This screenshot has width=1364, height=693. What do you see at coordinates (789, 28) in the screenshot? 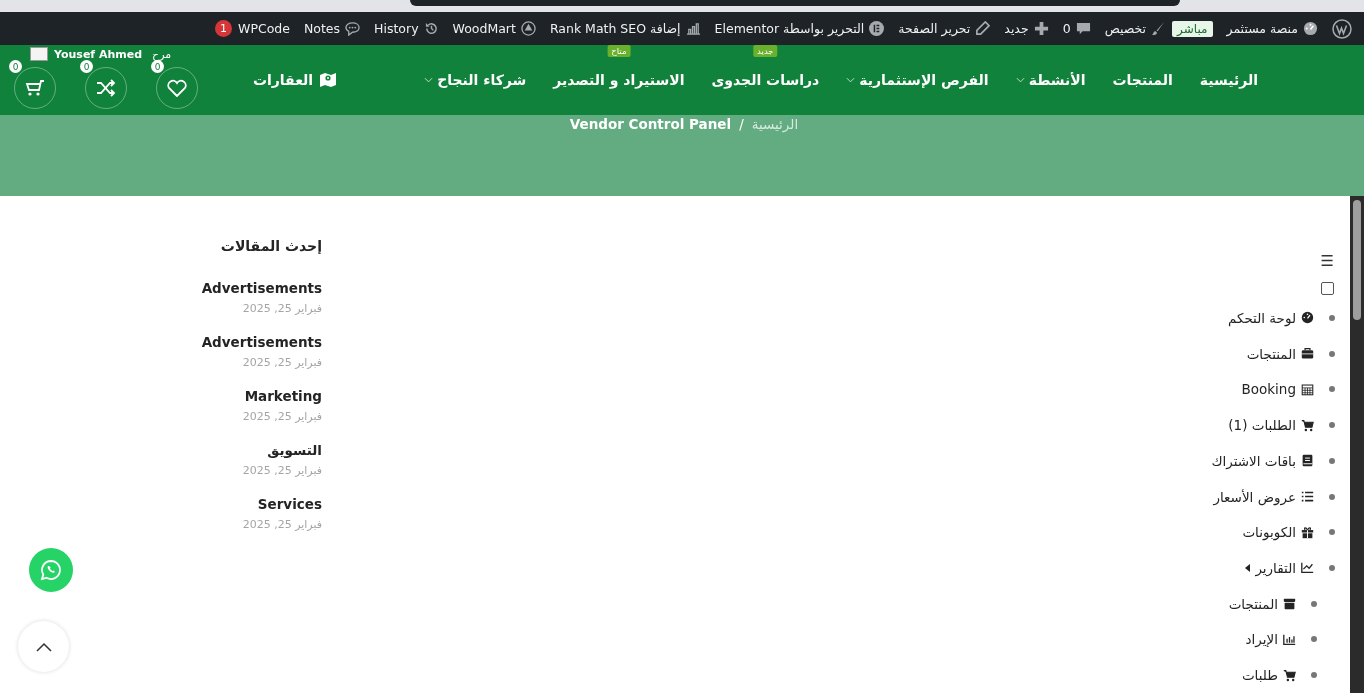
I see `admin-bar-item: التحرير بواسطة Elementor` at bounding box center [789, 28].